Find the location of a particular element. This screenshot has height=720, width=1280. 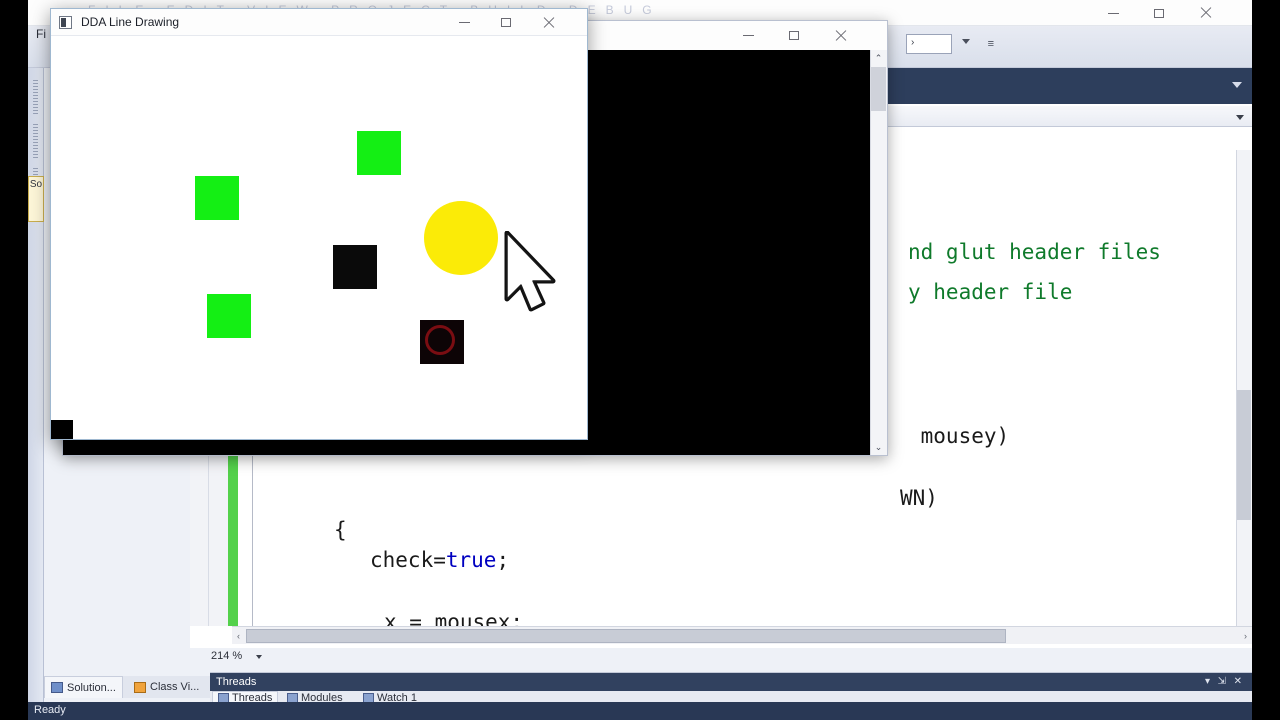

code-token-semicolon: ; is located at coordinates (503, 560).